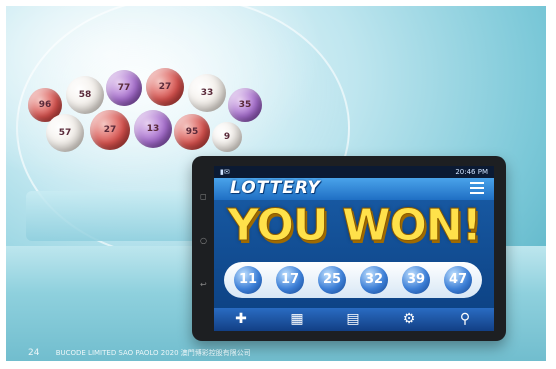 The width and height of the screenshot is (556, 369). Describe the element at coordinates (241, 319) in the screenshot. I see `plus-icon: ✚` at that location.